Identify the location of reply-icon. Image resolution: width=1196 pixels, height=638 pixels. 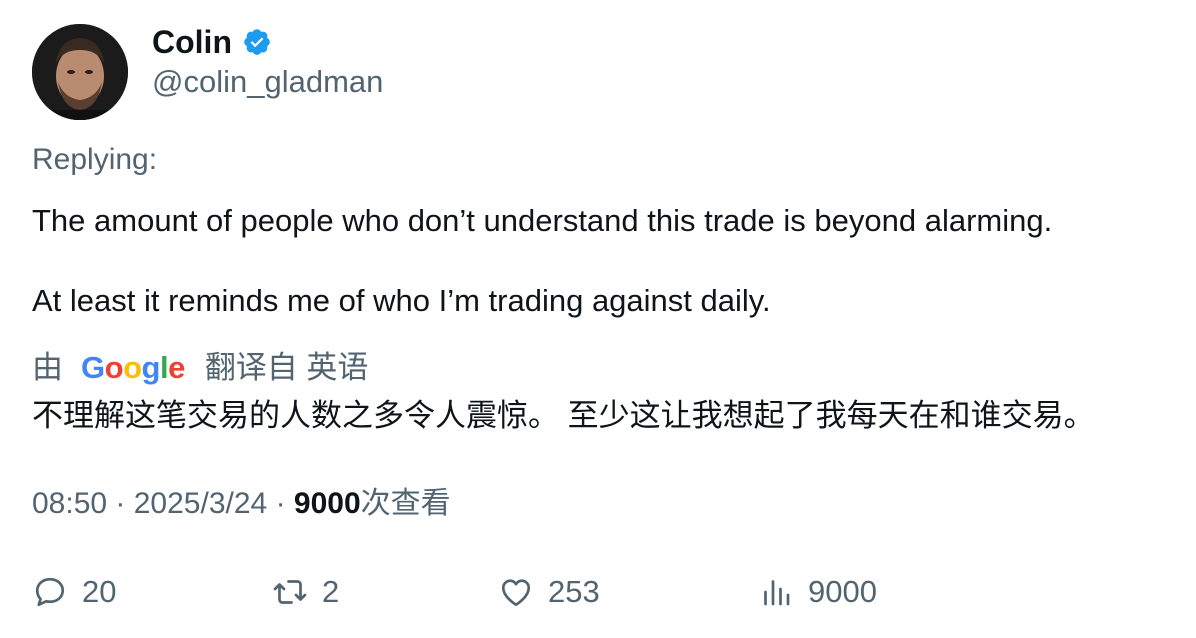
(50, 592).